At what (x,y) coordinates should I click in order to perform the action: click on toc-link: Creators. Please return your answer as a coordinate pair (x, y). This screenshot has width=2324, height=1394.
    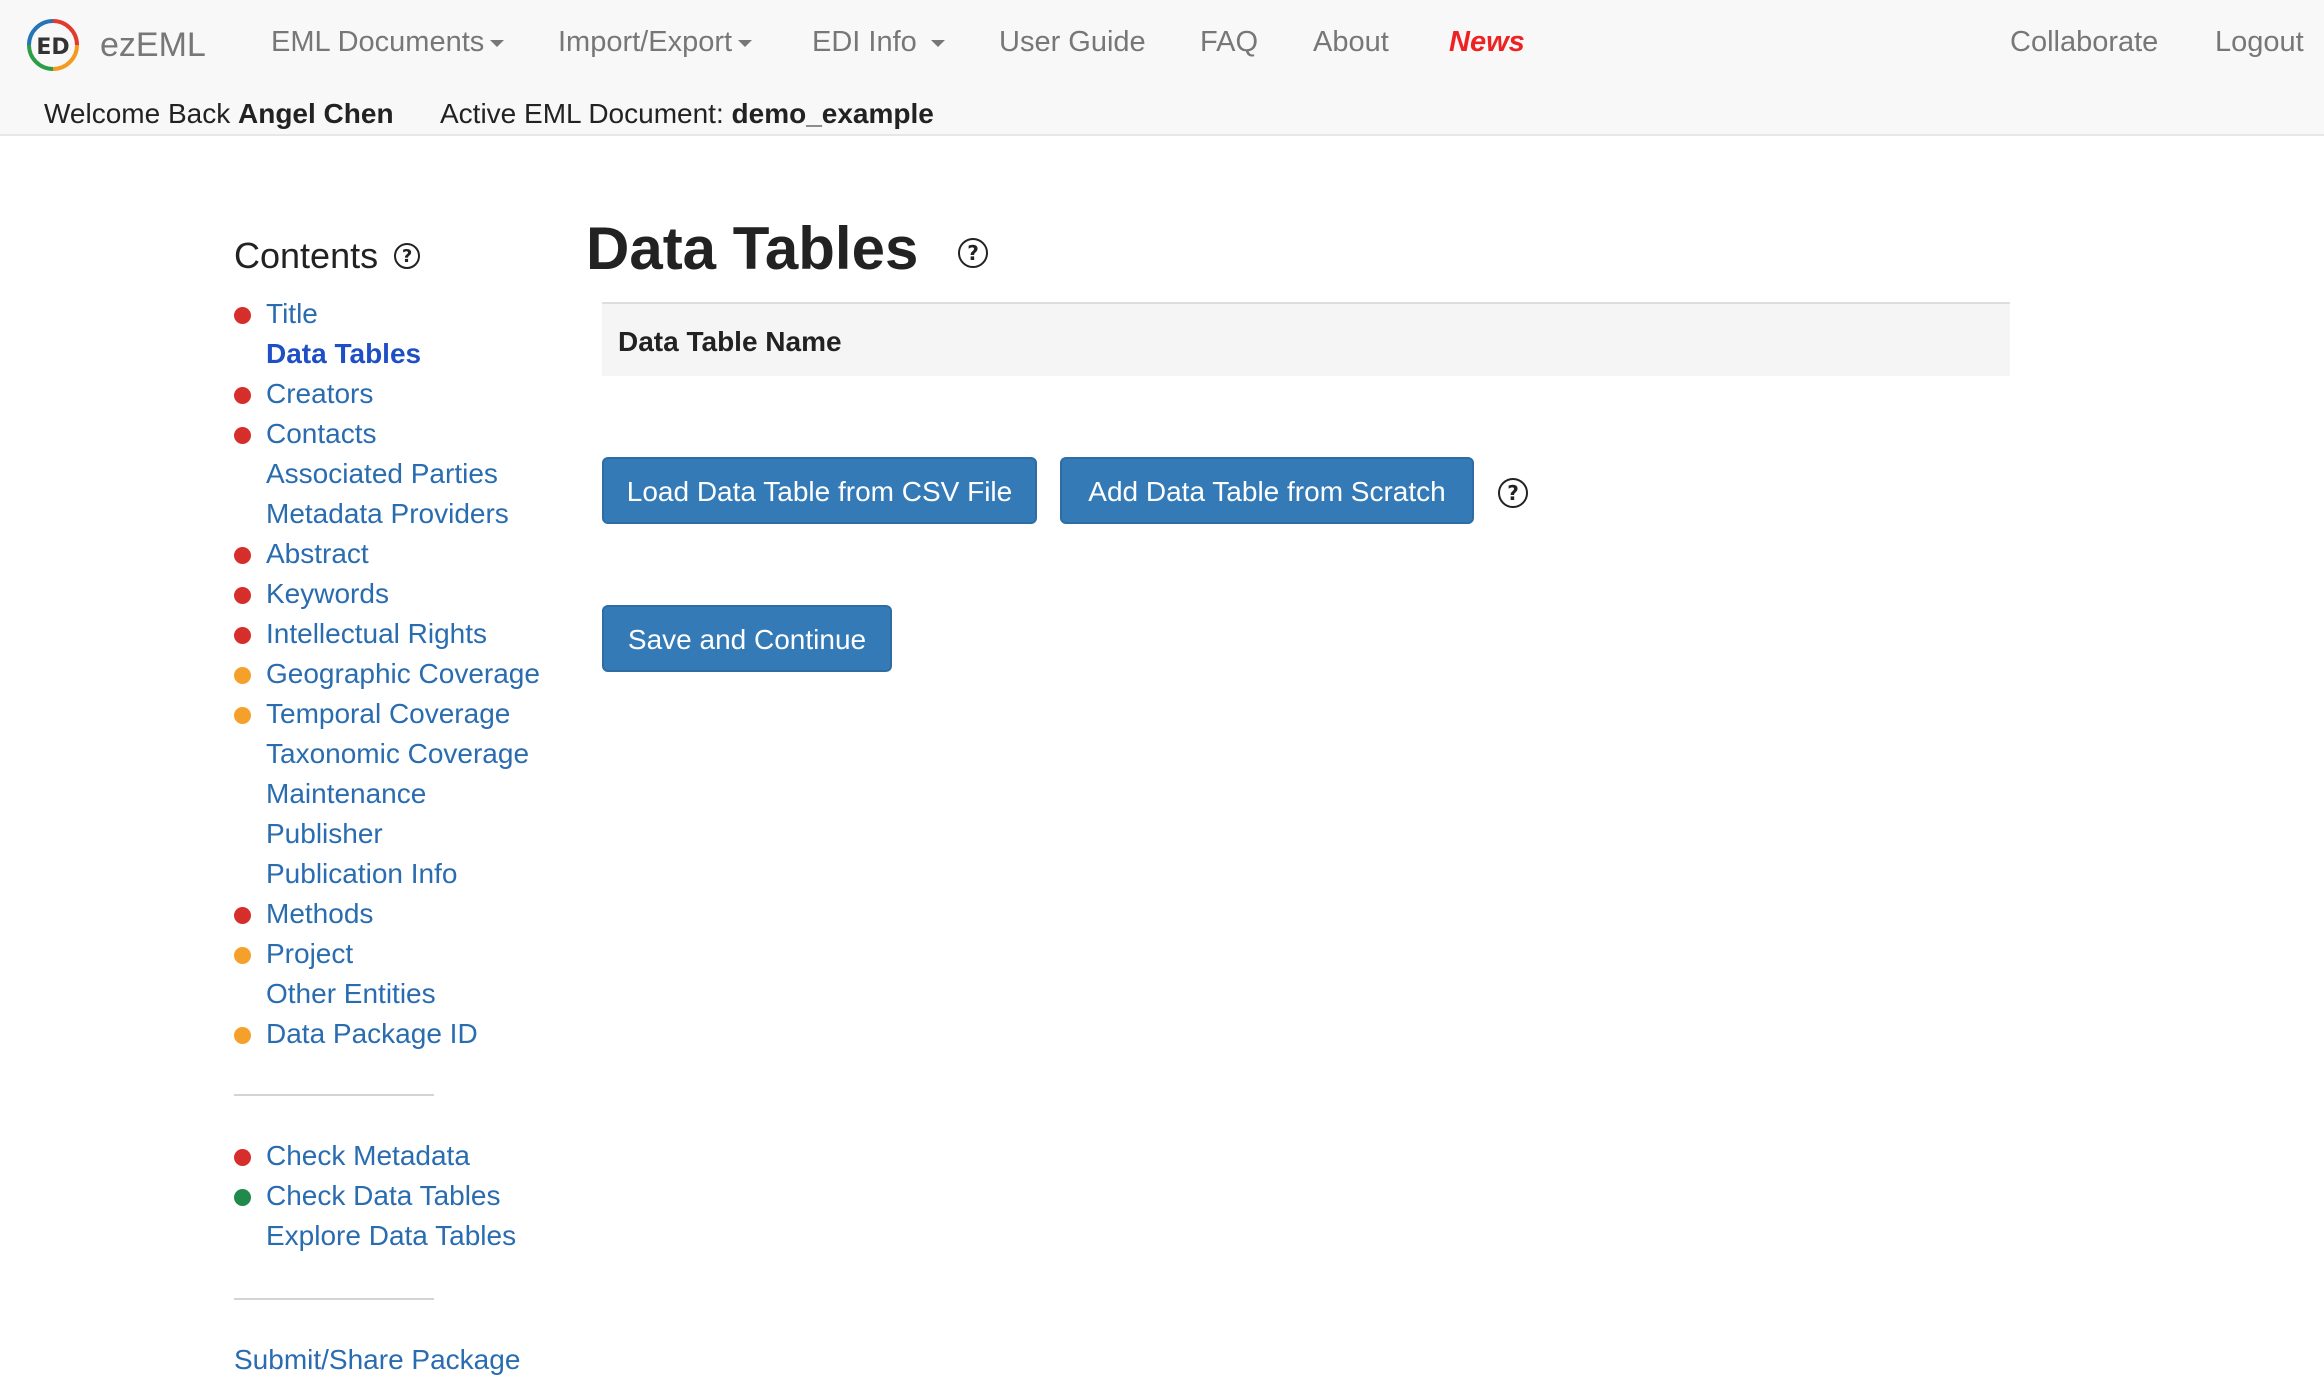
    Looking at the image, I should click on (319, 393).